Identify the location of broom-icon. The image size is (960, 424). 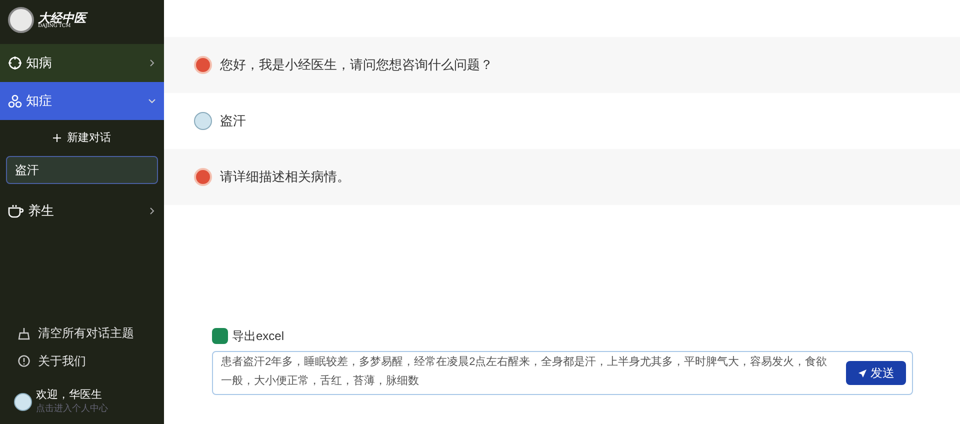
(24, 333).